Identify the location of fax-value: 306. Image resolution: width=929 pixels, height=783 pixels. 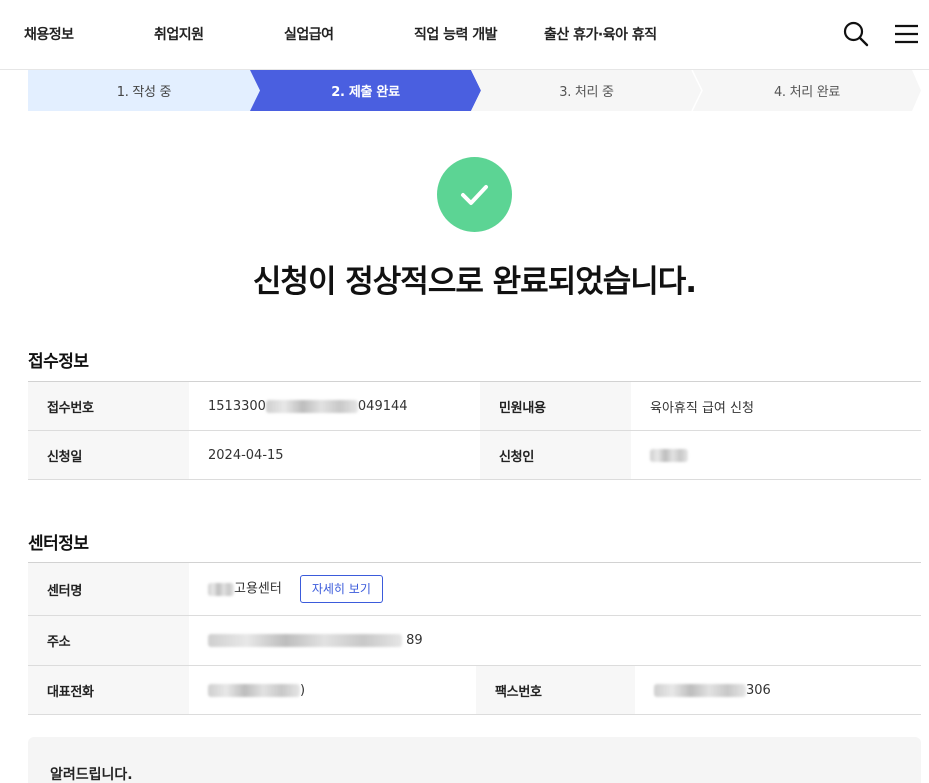
(778, 690).